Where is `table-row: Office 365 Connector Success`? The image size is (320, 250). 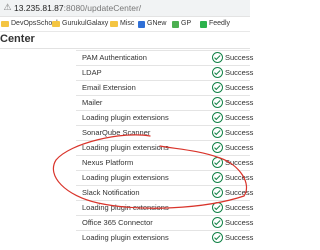
table-row: Office 365 Connector Success is located at coordinates (127, 222).